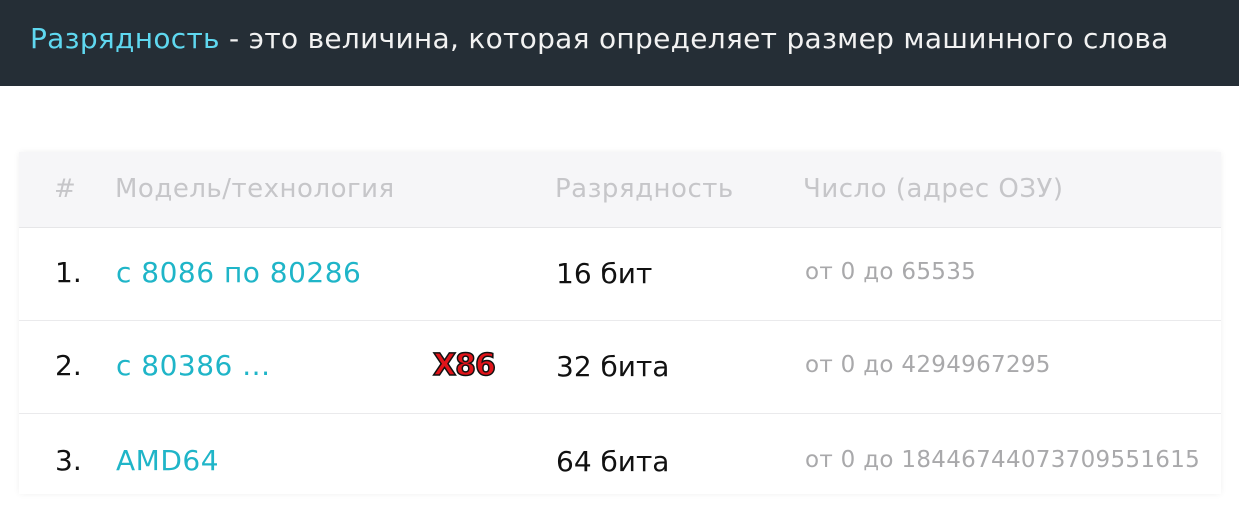 This screenshot has width=1239, height=506. What do you see at coordinates (604, 273) in the screenshot?
I see `bitness-value: 16 бит` at bounding box center [604, 273].